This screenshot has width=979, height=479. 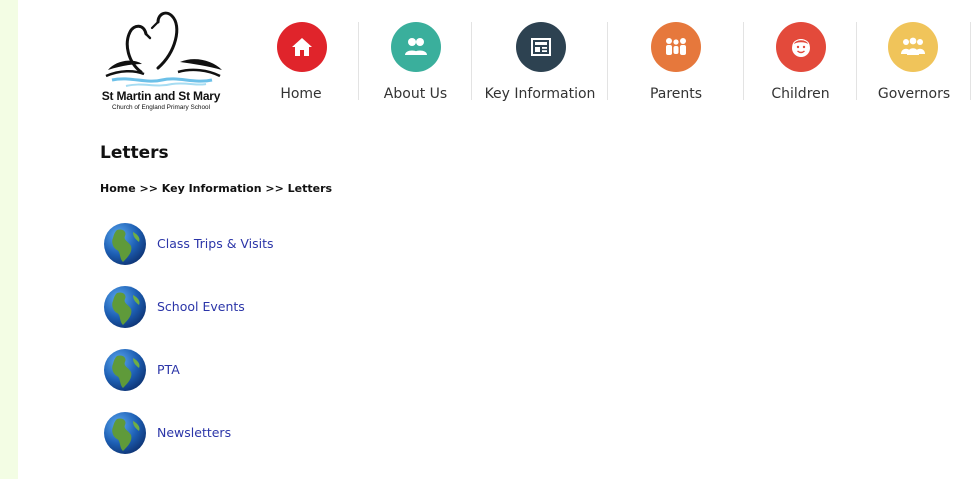 What do you see at coordinates (188, 253) in the screenshot?
I see `list-item-class-trips: Class Trips & Visits` at bounding box center [188, 253].